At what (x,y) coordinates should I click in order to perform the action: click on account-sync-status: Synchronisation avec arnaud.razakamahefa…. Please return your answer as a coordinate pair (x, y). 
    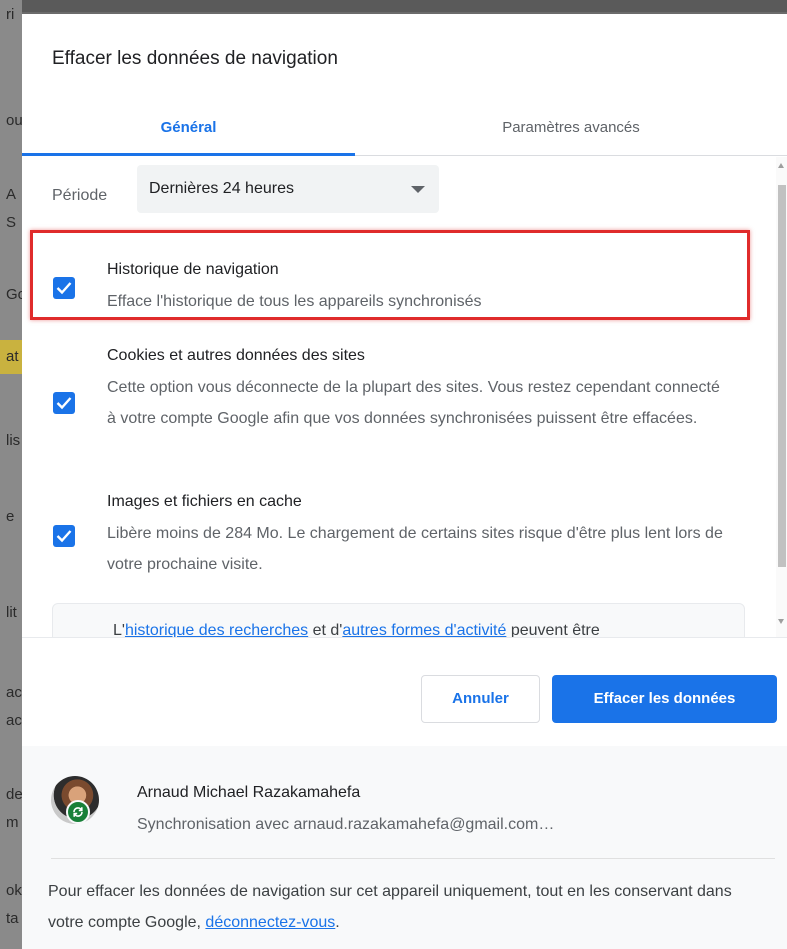
    Looking at the image, I should click on (346, 824).